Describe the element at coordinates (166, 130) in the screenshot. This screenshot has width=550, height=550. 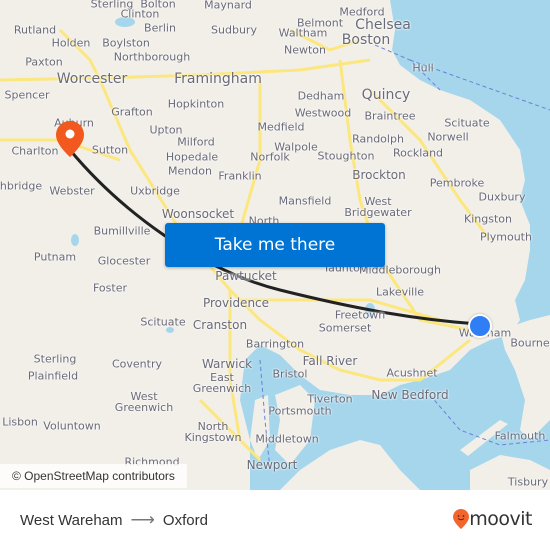
I see `place-label: Upton` at that location.